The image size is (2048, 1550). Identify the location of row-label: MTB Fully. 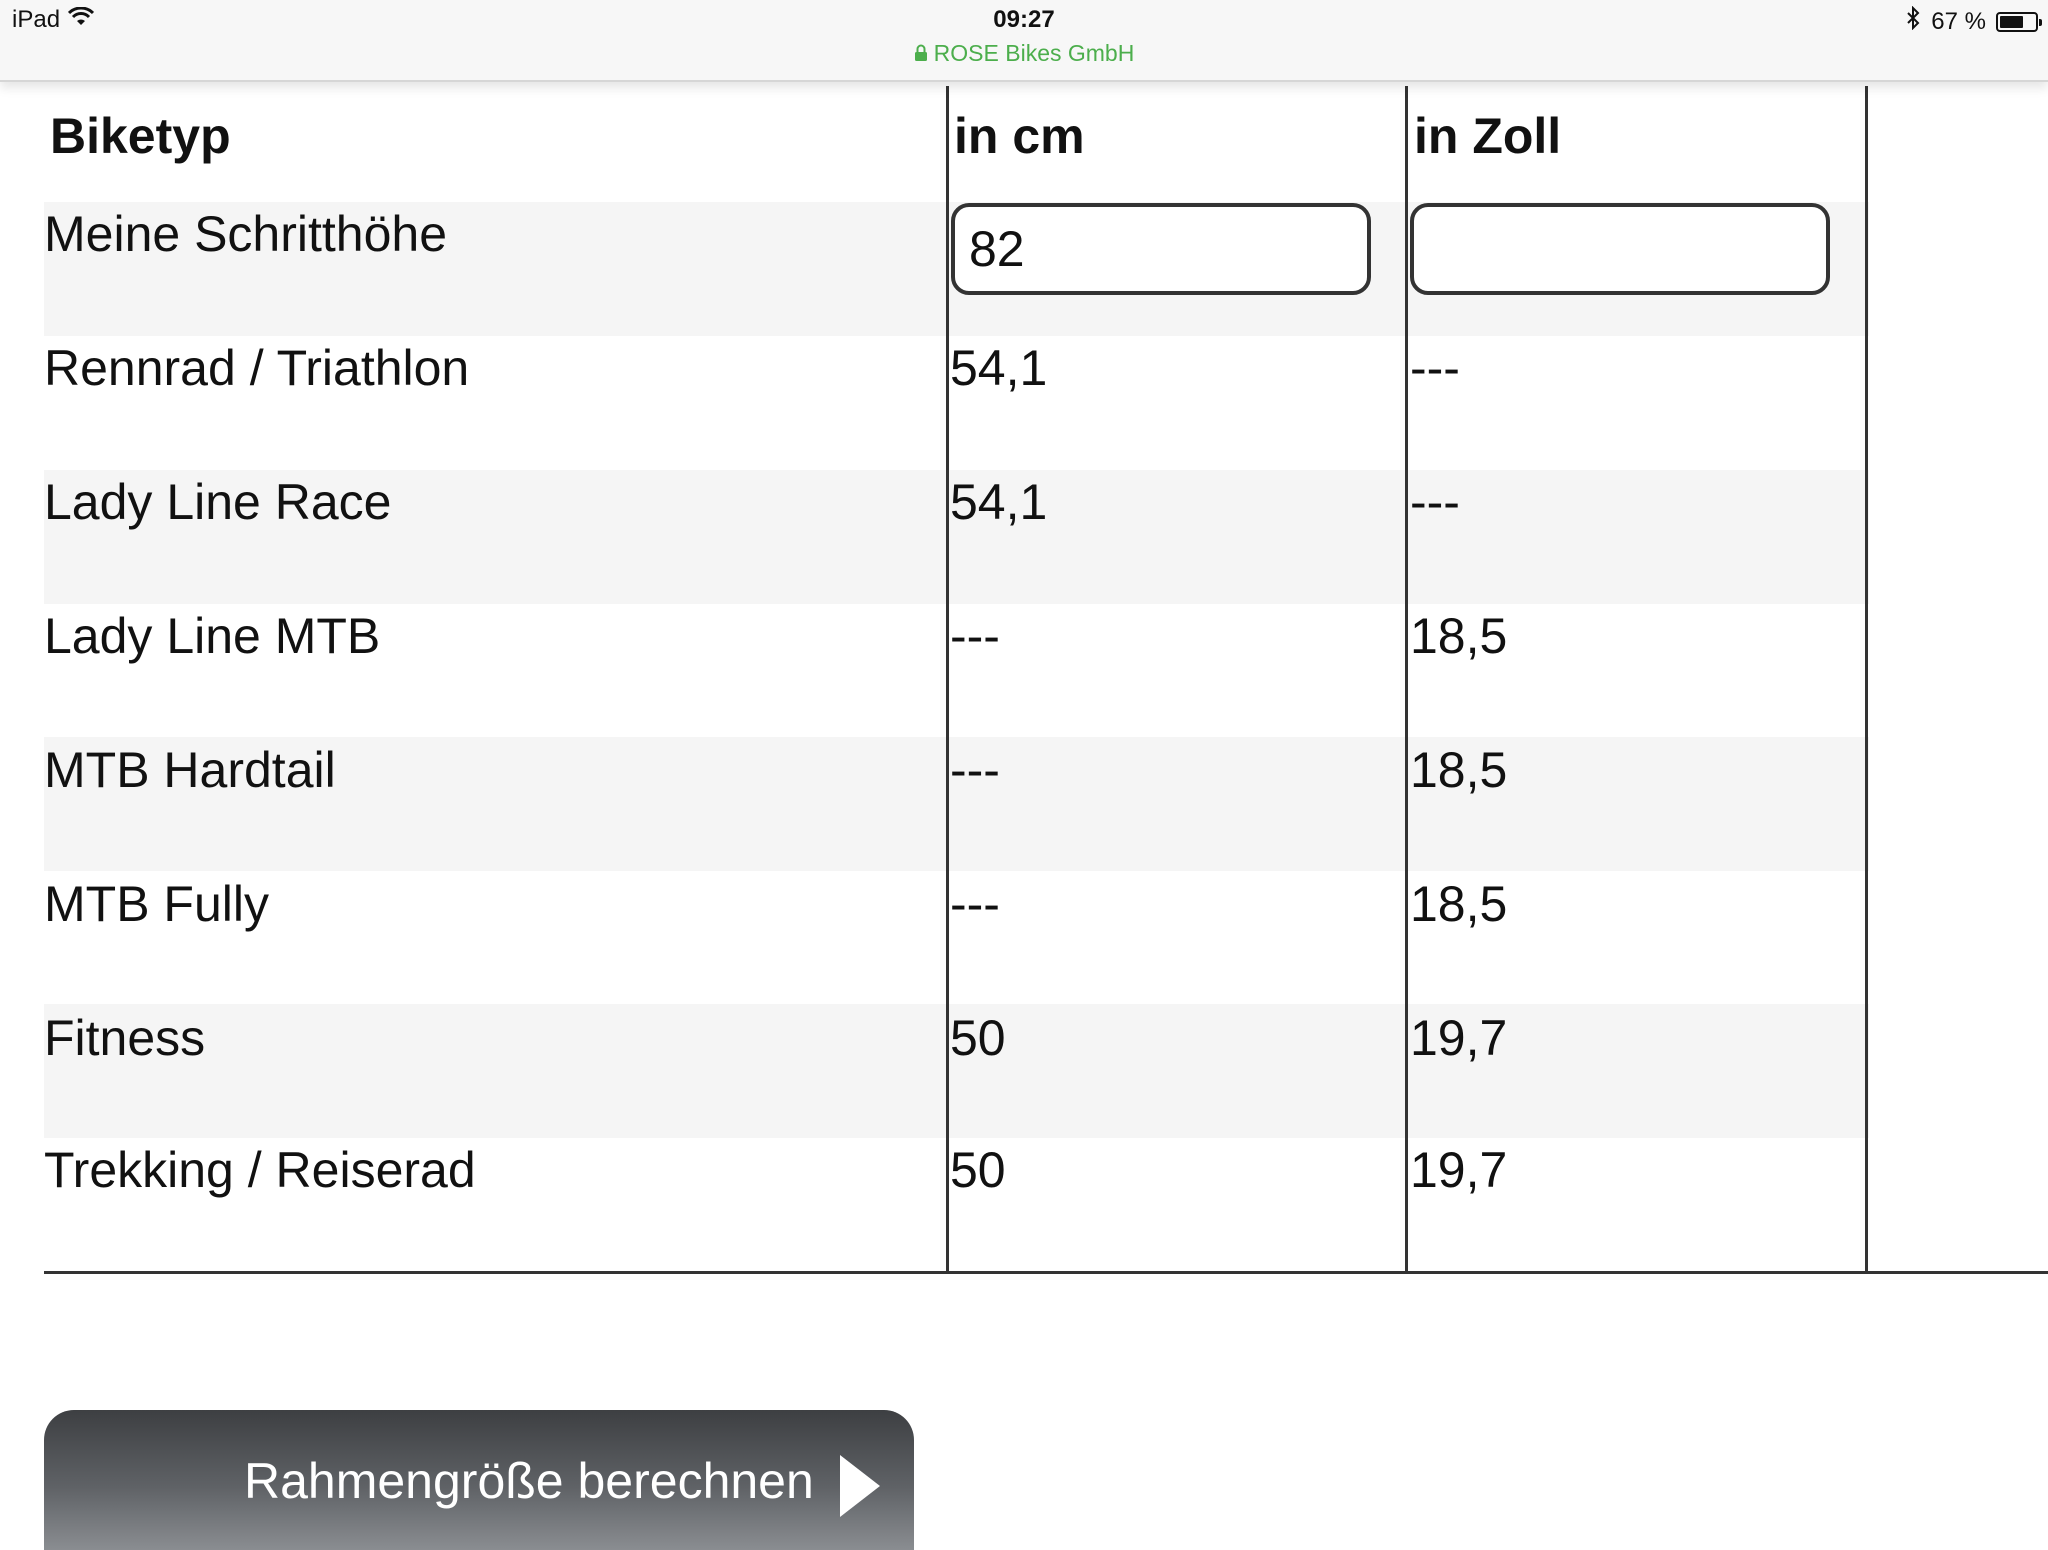
(156, 904).